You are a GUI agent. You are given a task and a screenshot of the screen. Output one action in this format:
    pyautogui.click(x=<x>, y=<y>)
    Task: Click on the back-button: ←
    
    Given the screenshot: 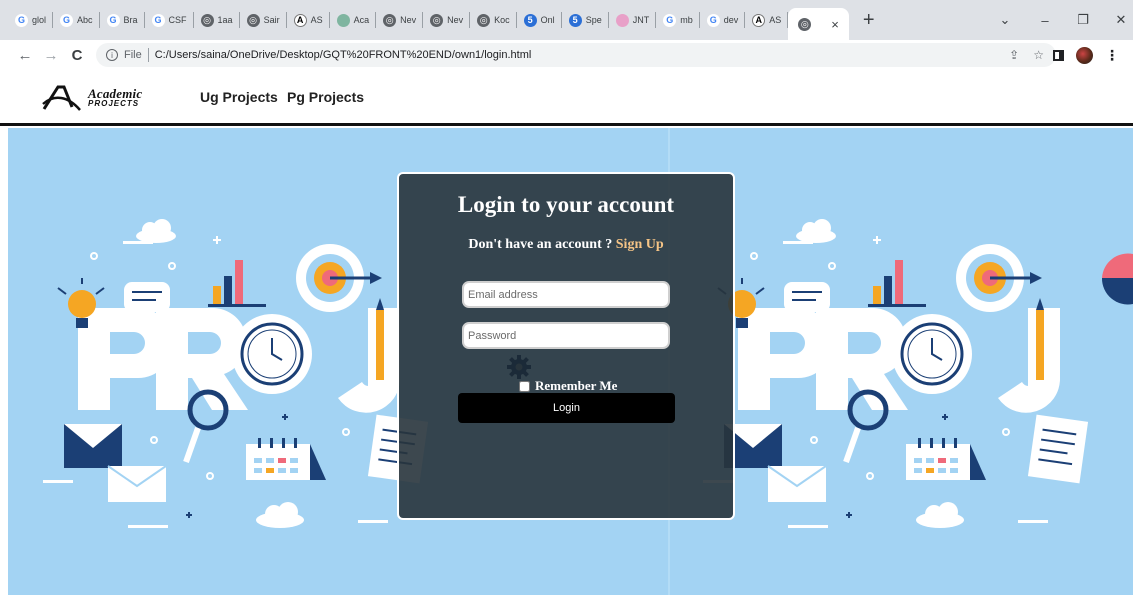 What is the action you would take?
    pyautogui.click(x=25, y=55)
    